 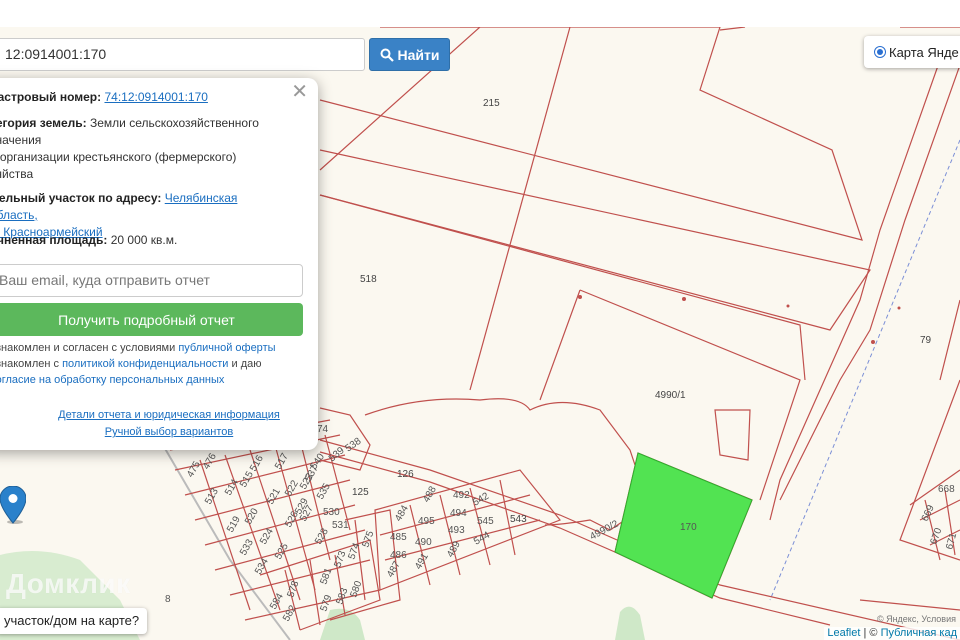 What do you see at coordinates (322, 536) in the screenshot?
I see `parcel-label-528: 528` at bounding box center [322, 536].